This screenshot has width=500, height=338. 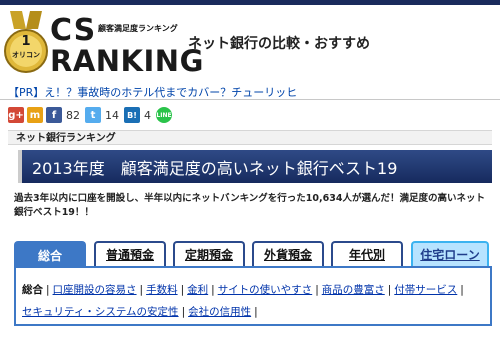 I want to click on category-reliability: 会社の信用性, so click(x=219, y=312).